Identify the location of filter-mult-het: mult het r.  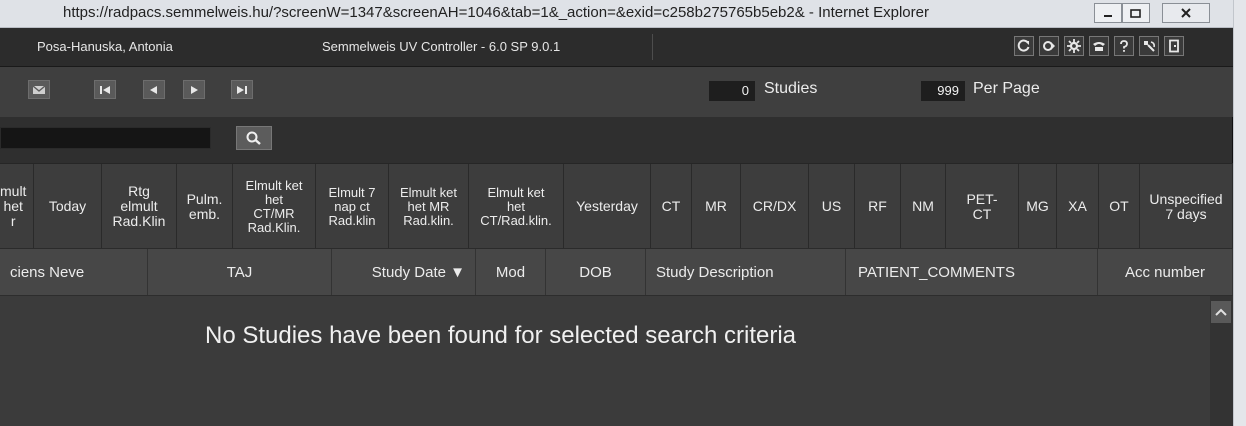
(17, 206).